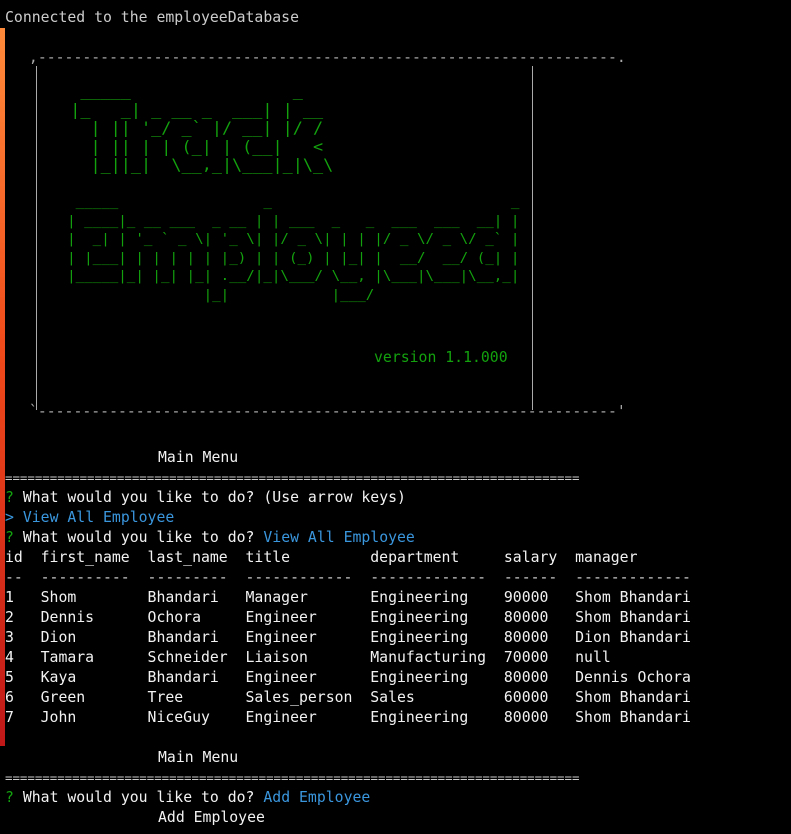 The image size is (791, 834). Describe the element at coordinates (334, 497) in the screenshot. I see `prompt-hint: (Use arrow keys)` at that location.